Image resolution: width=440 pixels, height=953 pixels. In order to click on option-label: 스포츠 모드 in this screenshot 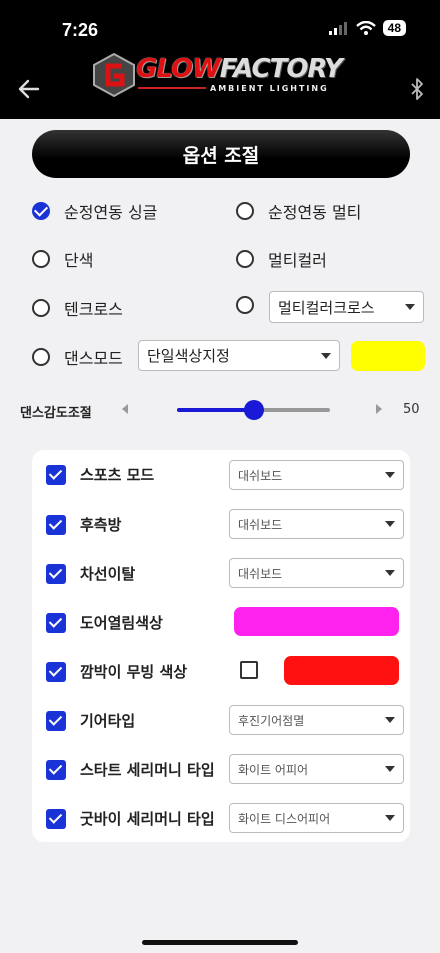, I will do `click(117, 475)`.